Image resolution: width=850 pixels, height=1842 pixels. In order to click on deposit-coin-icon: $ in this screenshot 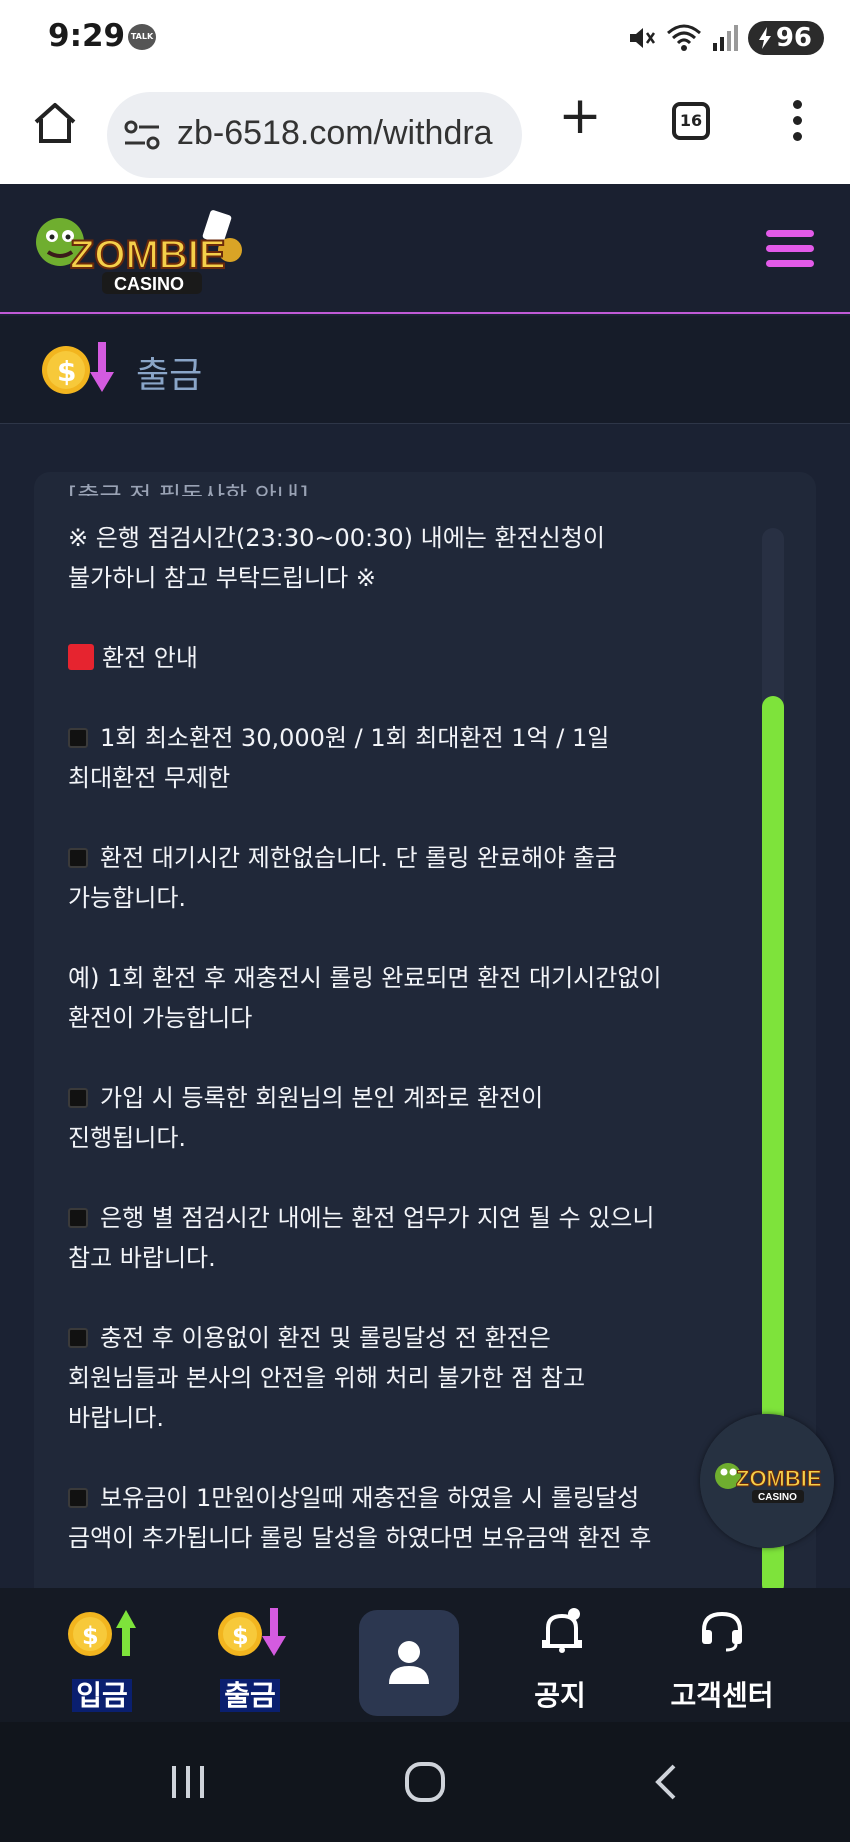, I will do `click(102, 1633)`.